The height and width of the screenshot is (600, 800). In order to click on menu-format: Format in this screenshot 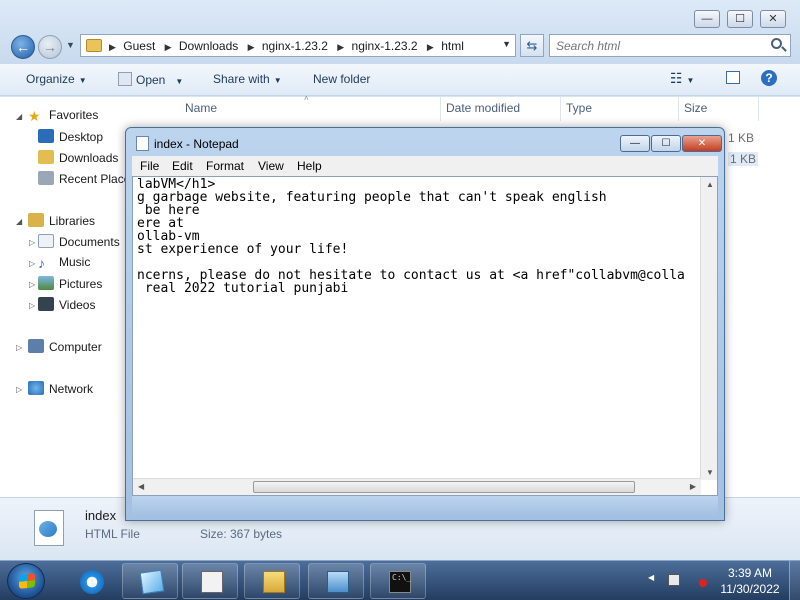, I will do `click(225, 166)`.